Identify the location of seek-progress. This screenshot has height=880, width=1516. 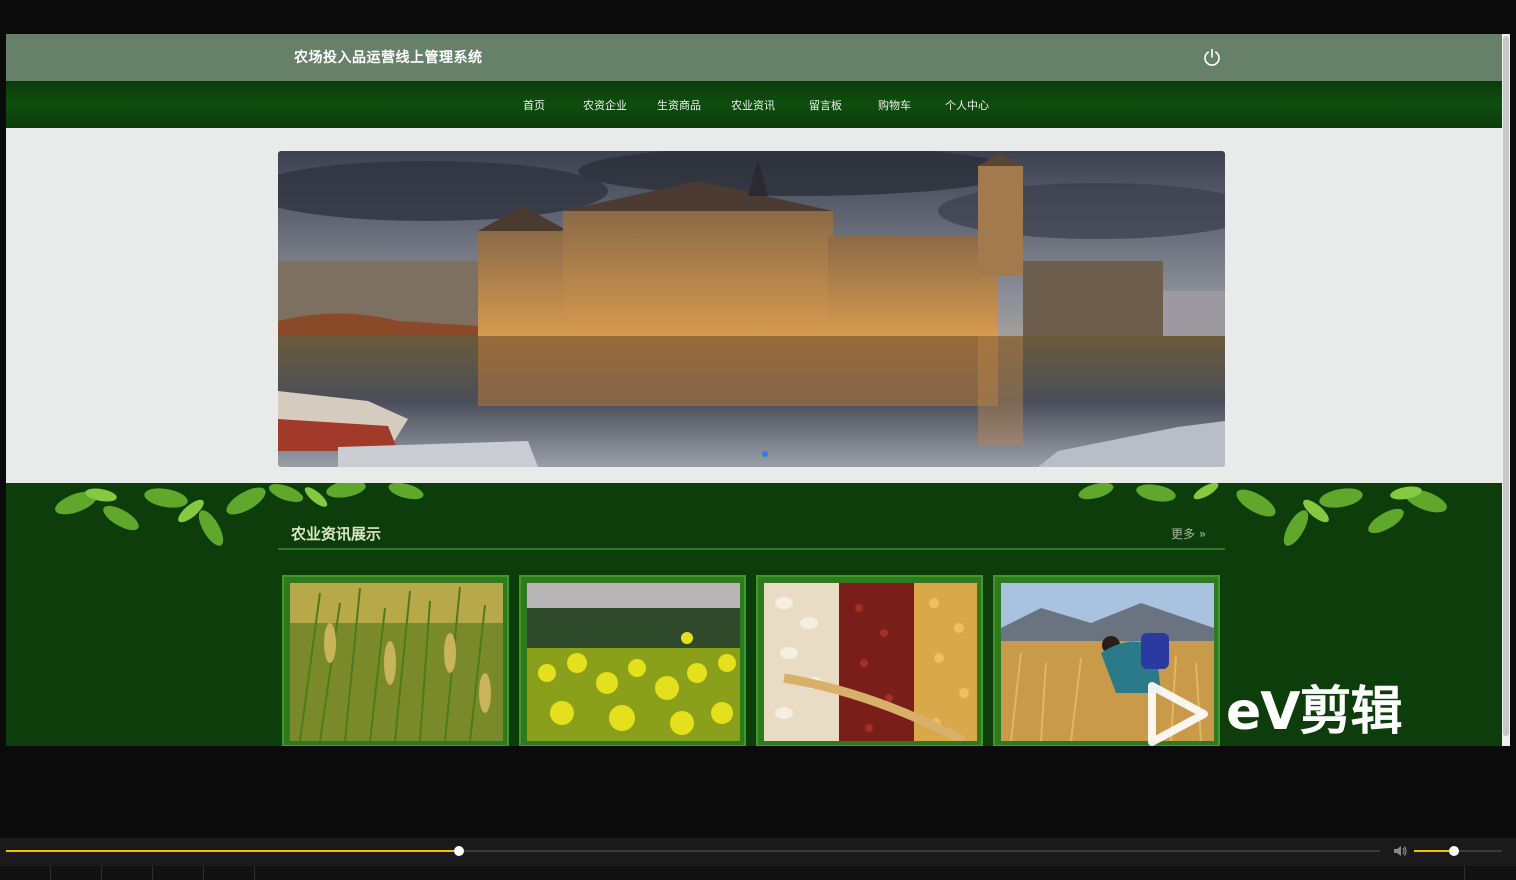
(233, 851).